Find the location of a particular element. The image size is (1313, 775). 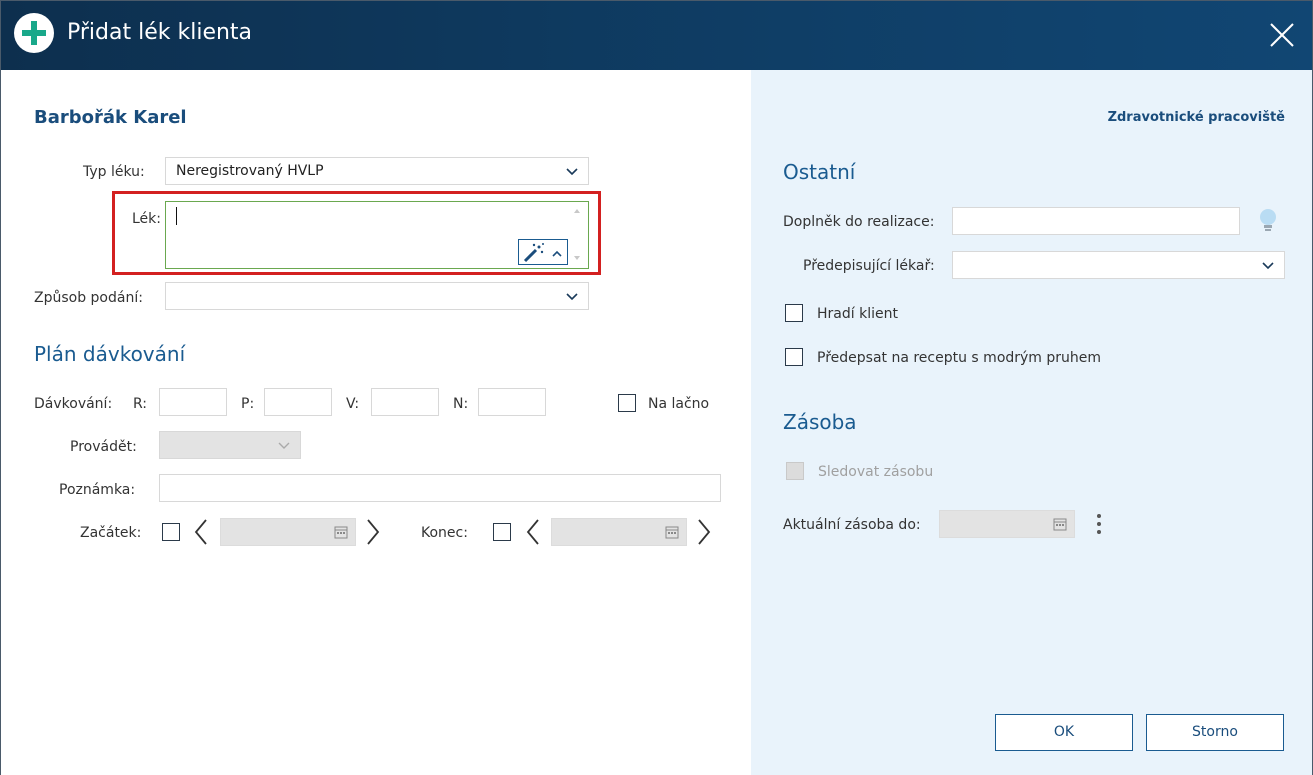

zacatek-label: Začátek: is located at coordinates (111, 533).